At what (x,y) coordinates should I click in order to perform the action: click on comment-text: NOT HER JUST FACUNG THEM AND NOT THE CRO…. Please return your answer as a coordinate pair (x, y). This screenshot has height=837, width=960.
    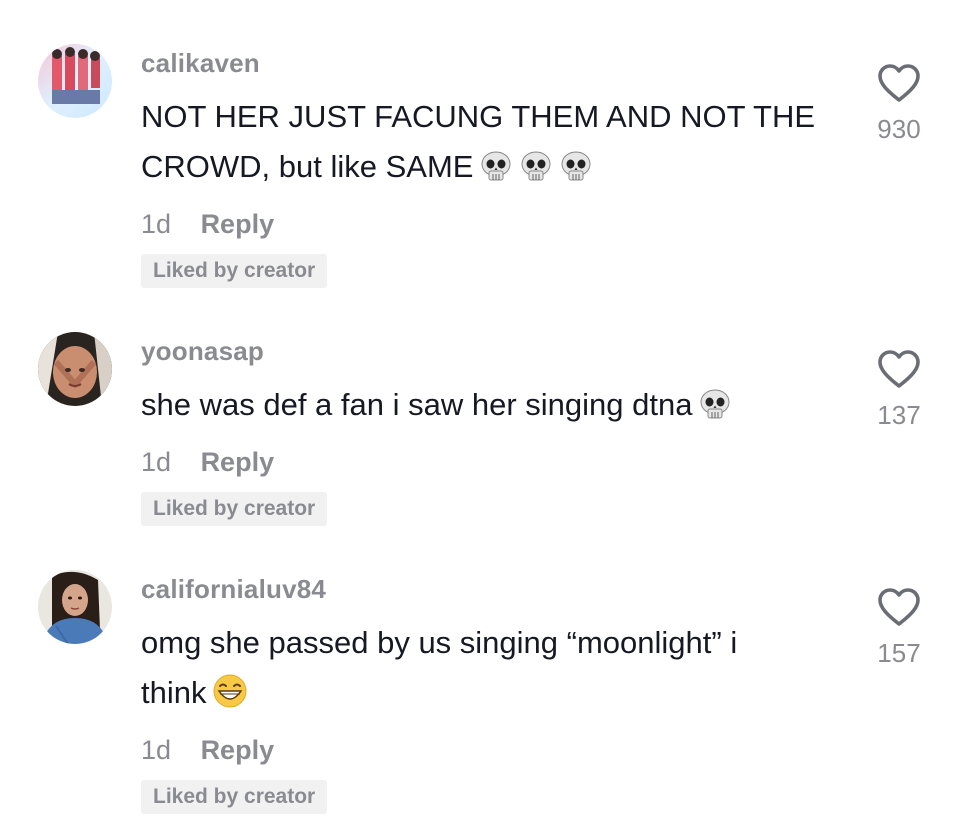
    Looking at the image, I should click on (481, 145).